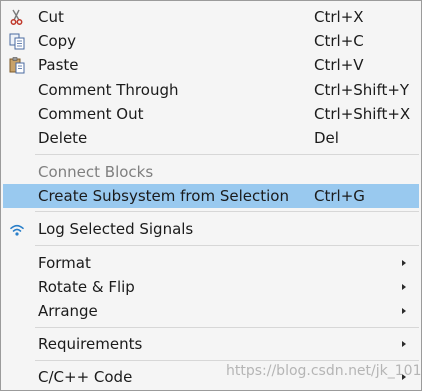 Image resolution: width=422 pixels, height=391 pixels. What do you see at coordinates (211, 263) in the screenshot?
I see `menu-item-format: Format` at bounding box center [211, 263].